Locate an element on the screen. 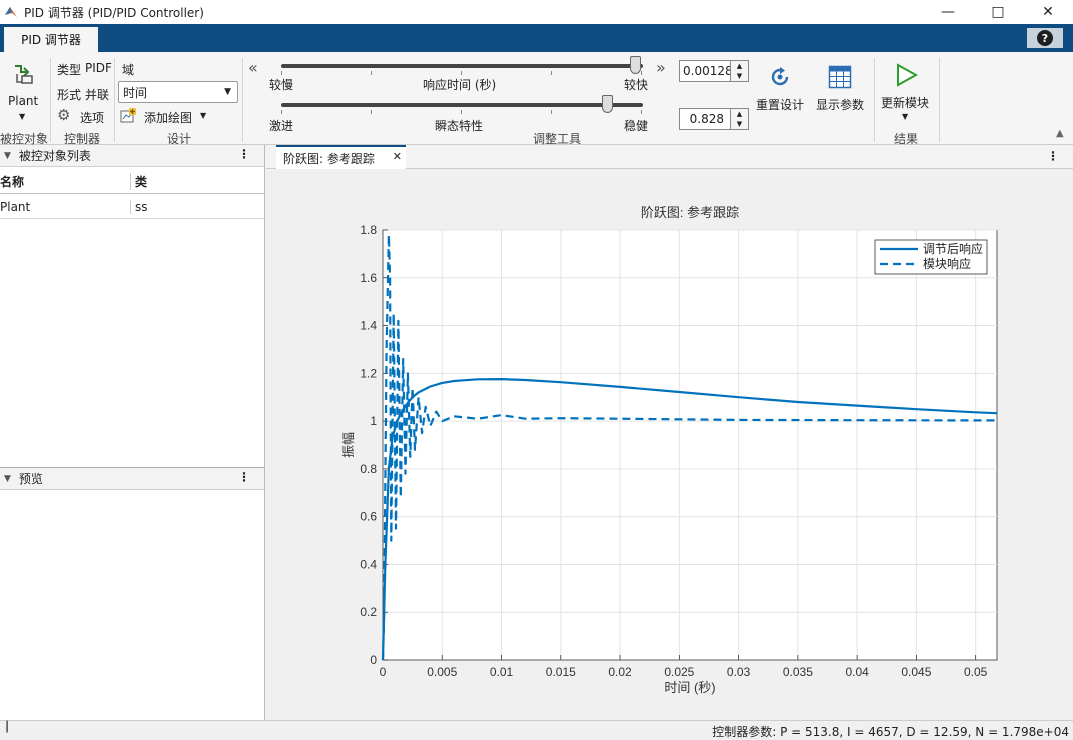  close-tab-icon: ✕ is located at coordinates (397, 156).